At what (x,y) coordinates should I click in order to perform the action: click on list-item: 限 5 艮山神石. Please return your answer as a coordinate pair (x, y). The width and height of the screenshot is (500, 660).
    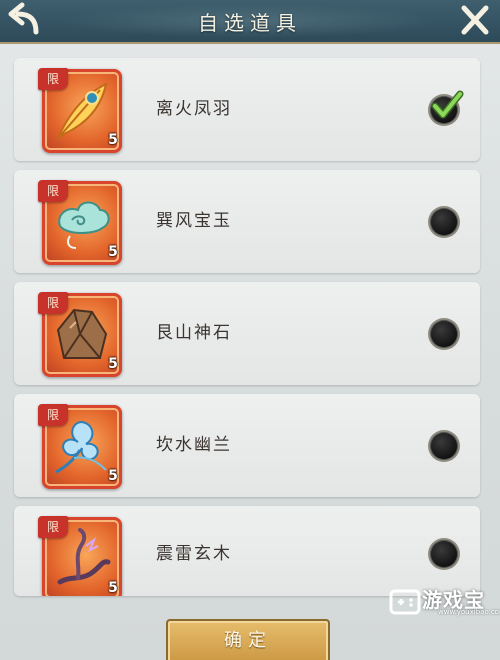
    Looking at the image, I should click on (247, 333).